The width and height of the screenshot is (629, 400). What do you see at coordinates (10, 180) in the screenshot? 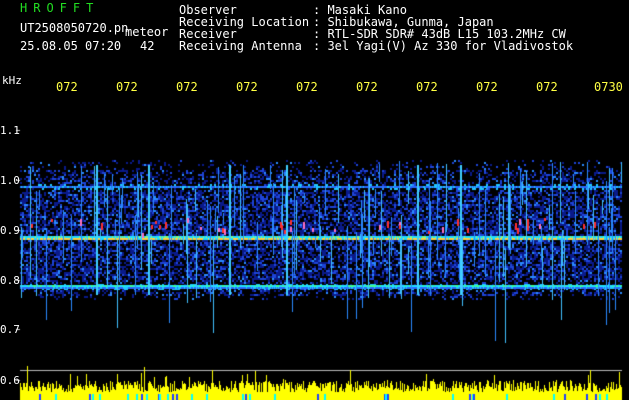
I see `y-tick-label: 1.0` at bounding box center [10, 180].